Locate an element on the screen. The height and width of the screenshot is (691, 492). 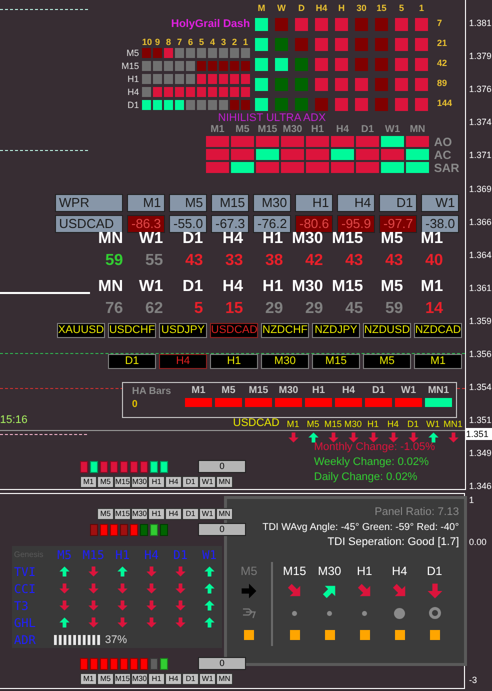
table-header-cell: M30 is located at coordinates (272, 203).